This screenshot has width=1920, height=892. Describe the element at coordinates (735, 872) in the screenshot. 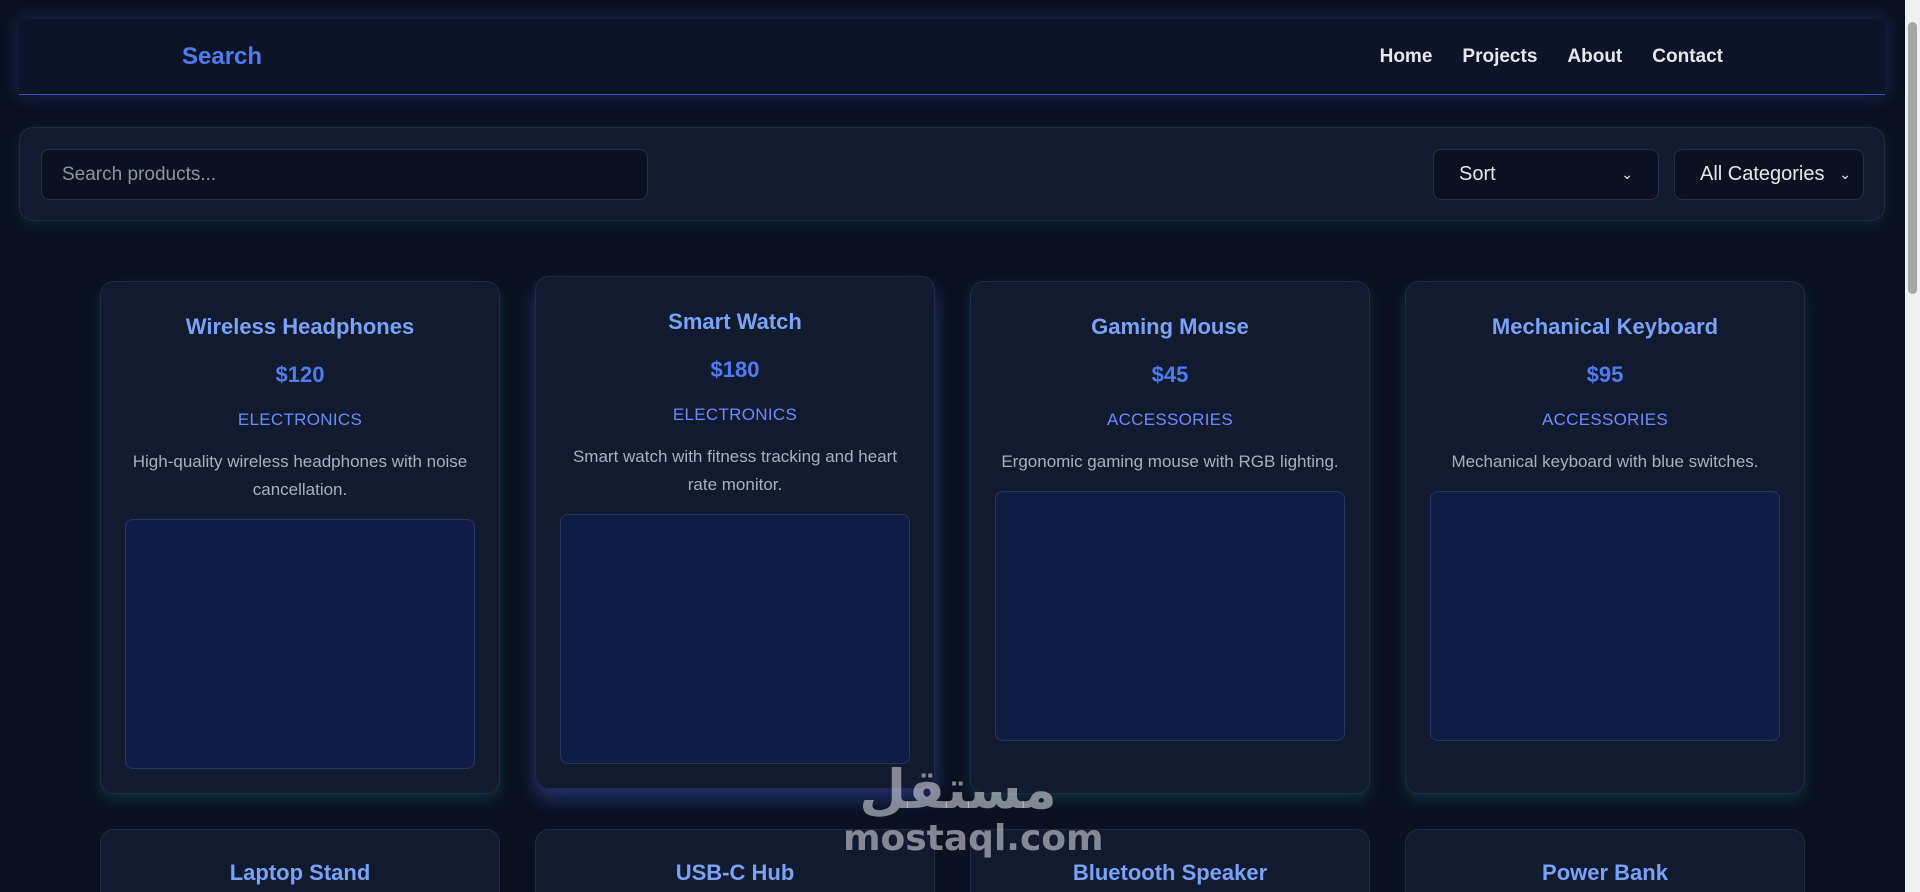

I see `product-title: USB-C Hub` at that location.